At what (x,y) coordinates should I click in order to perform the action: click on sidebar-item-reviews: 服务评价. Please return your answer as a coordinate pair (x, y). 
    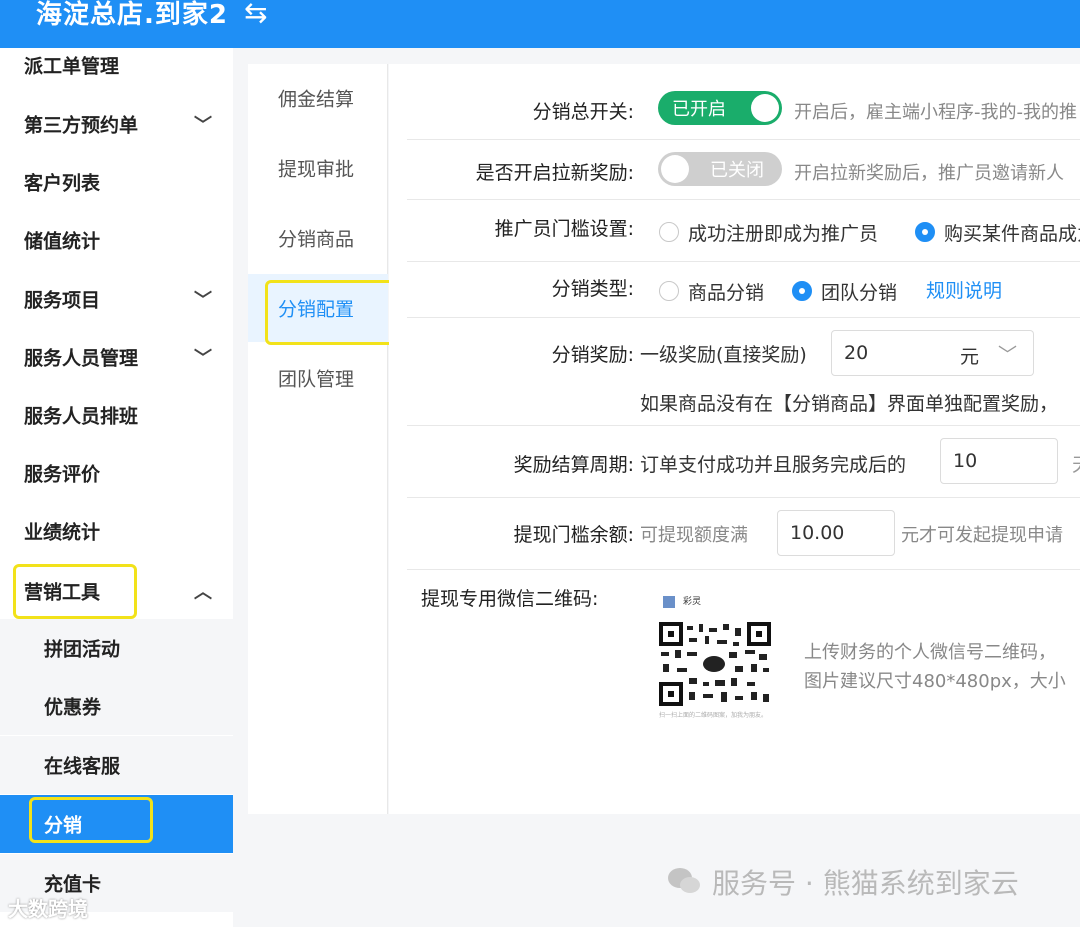
    Looking at the image, I should click on (116, 473).